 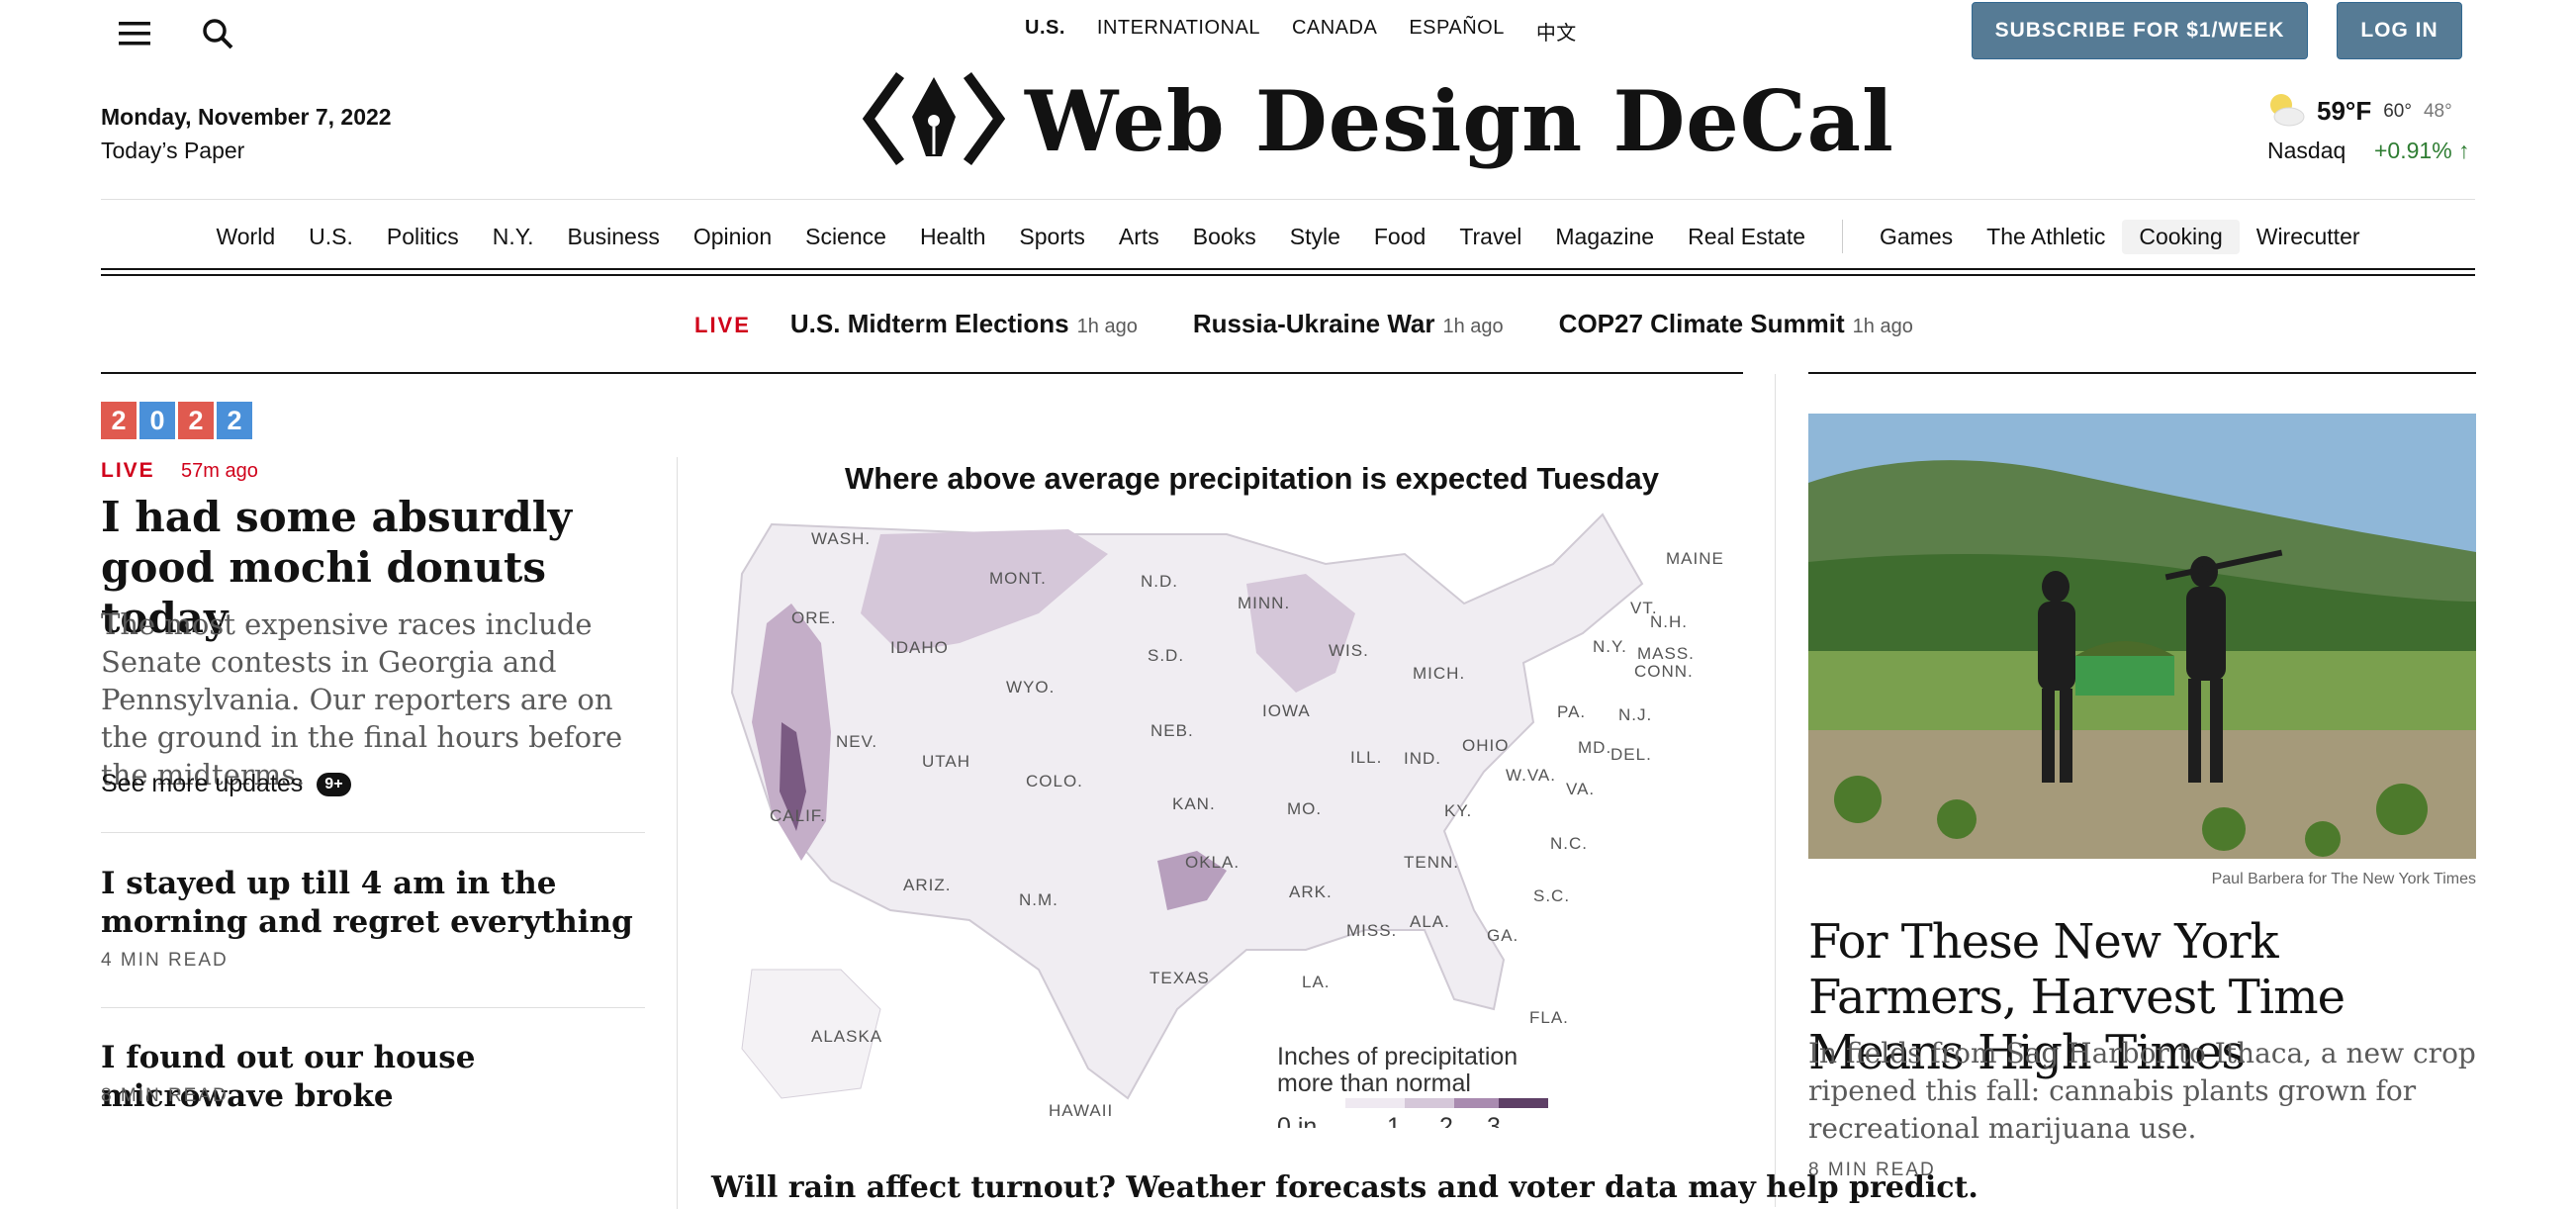 What do you see at coordinates (165, 1095) in the screenshot?
I see `read-time: 8 MIN READ` at bounding box center [165, 1095].